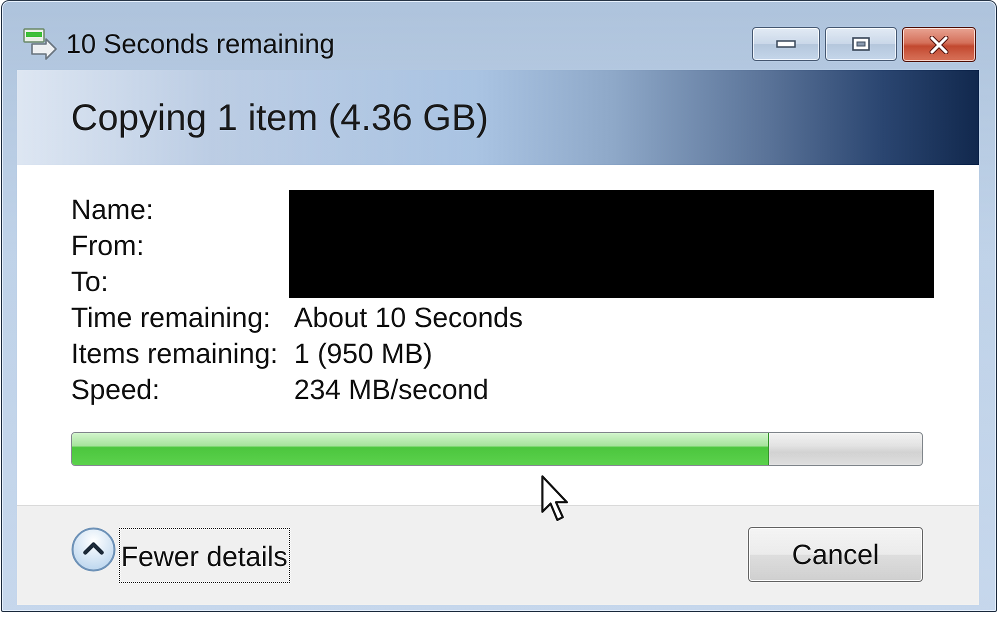  I want to click on detail-label: Items remaining:, so click(174, 354).